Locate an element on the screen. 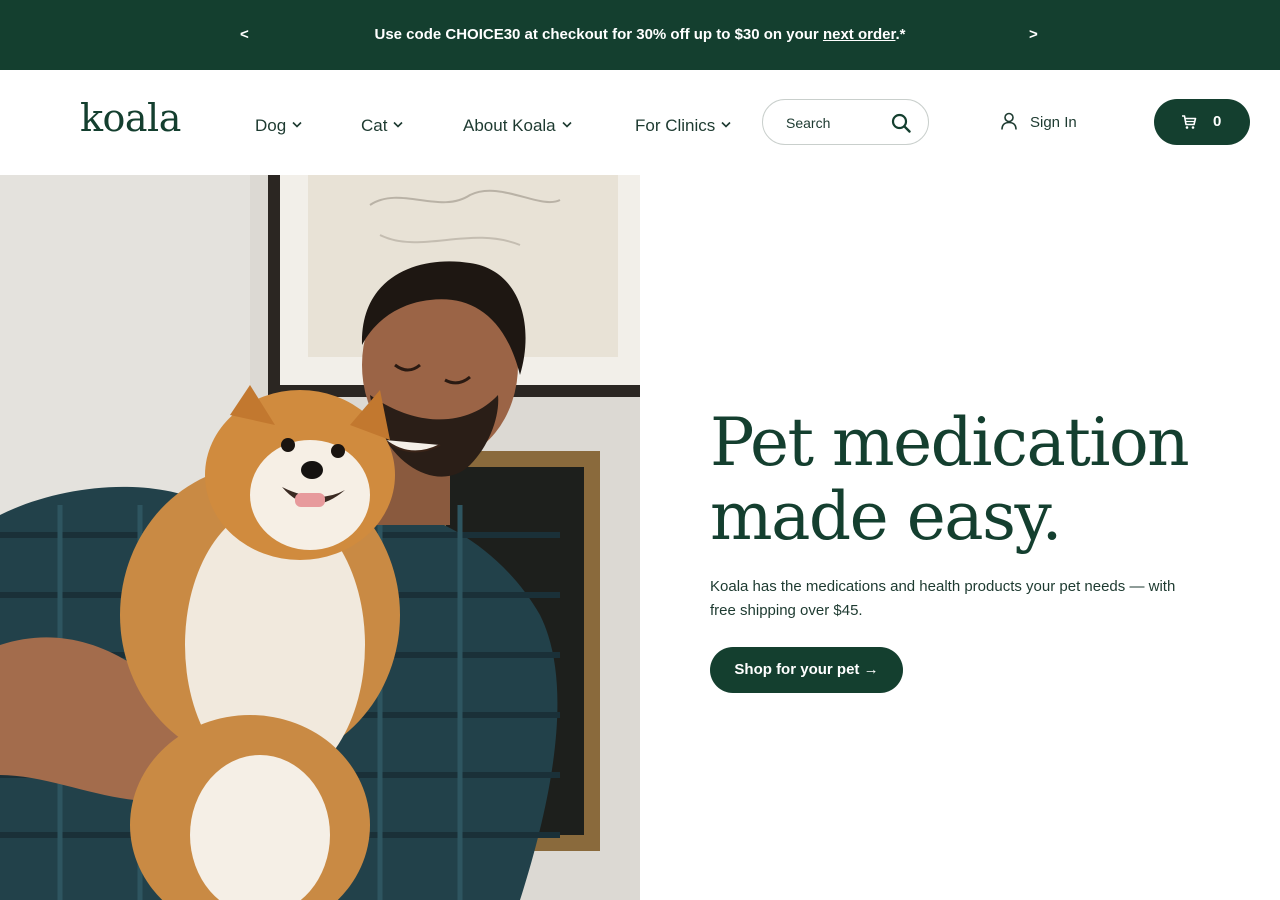 This screenshot has width=1280, height=900. nav-cat: Cat is located at coordinates (382, 124).